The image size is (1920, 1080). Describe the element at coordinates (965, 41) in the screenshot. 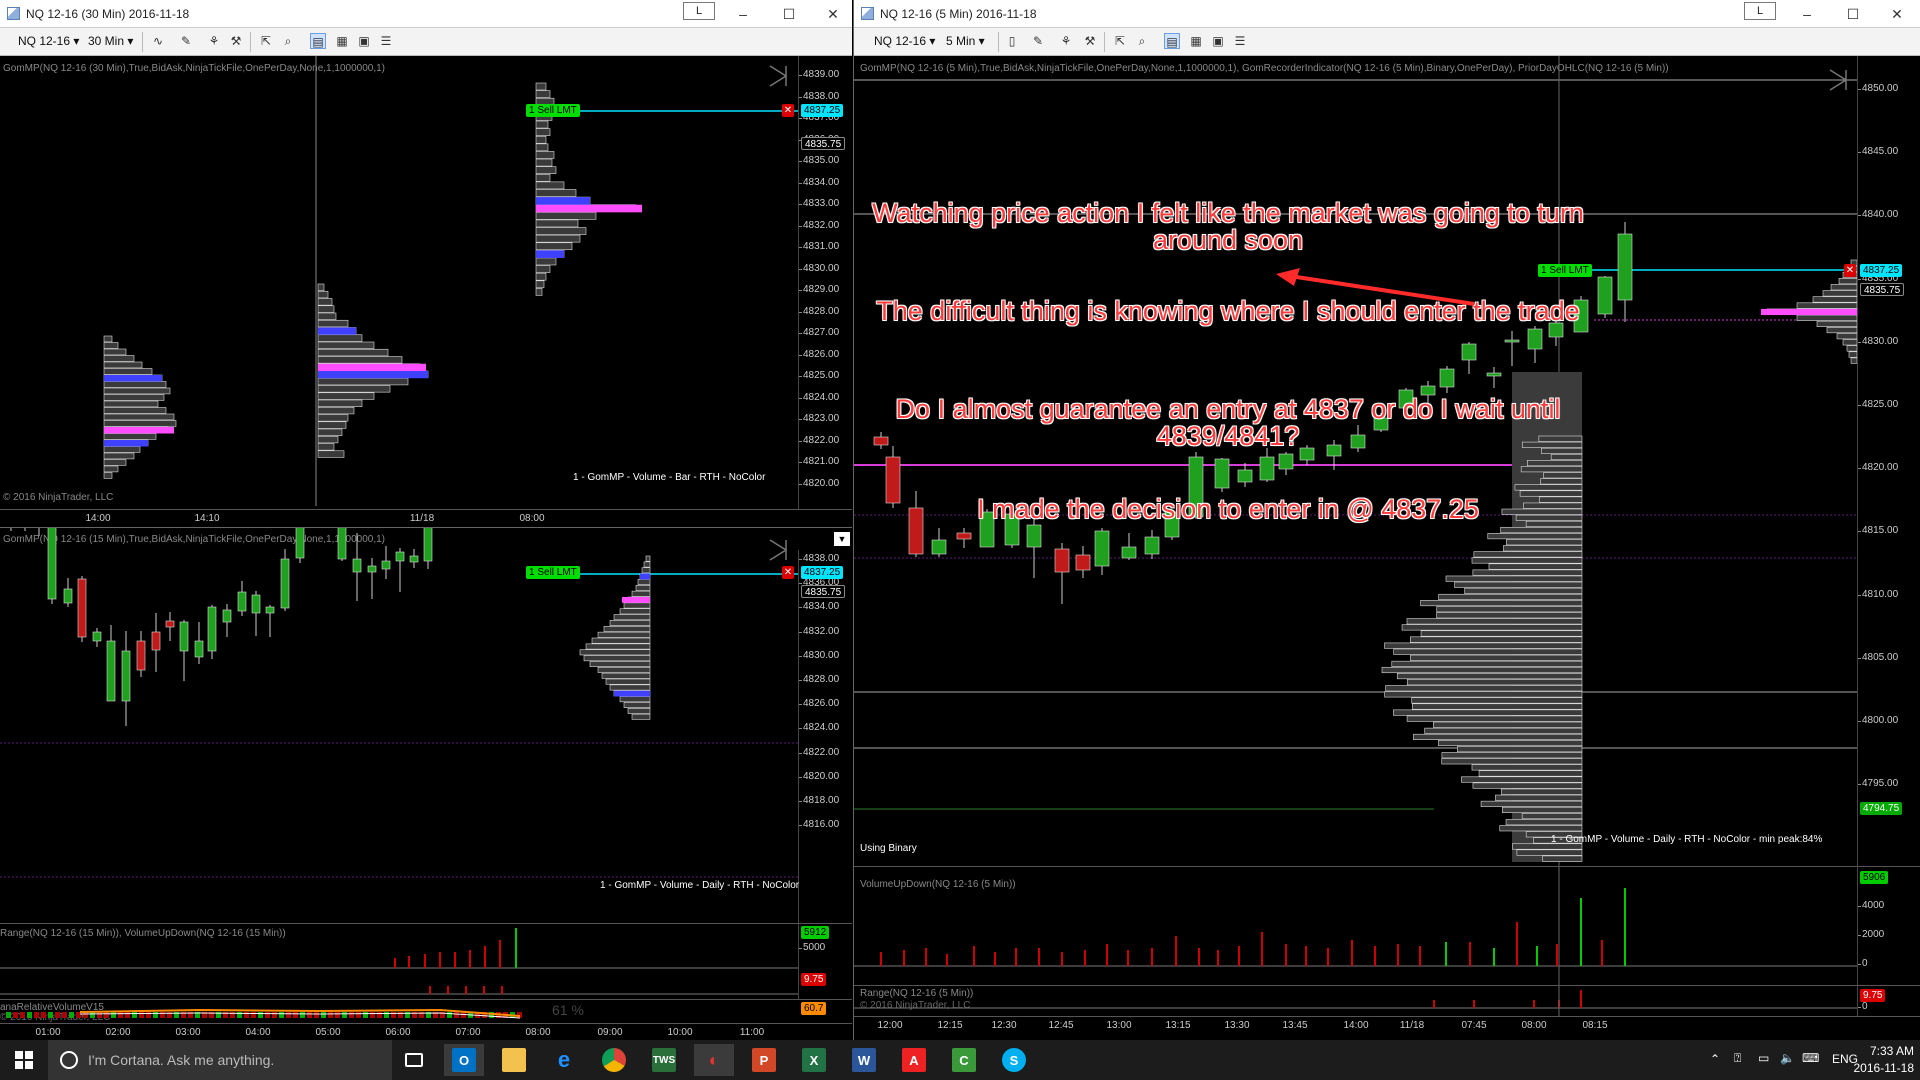

I see `interval-selector: 5 Min ▾` at that location.